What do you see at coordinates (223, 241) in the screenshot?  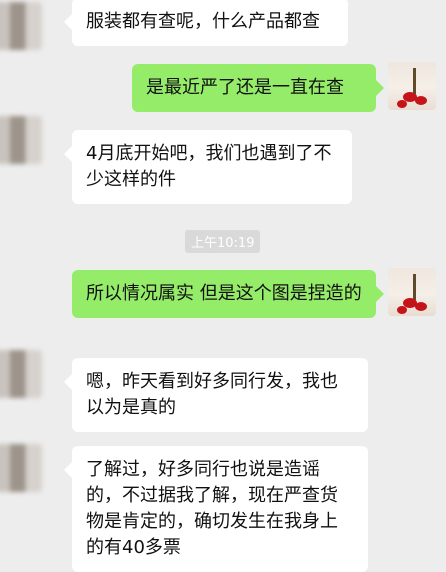 I see `timestamp: 上午10:19` at bounding box center [223, 241].